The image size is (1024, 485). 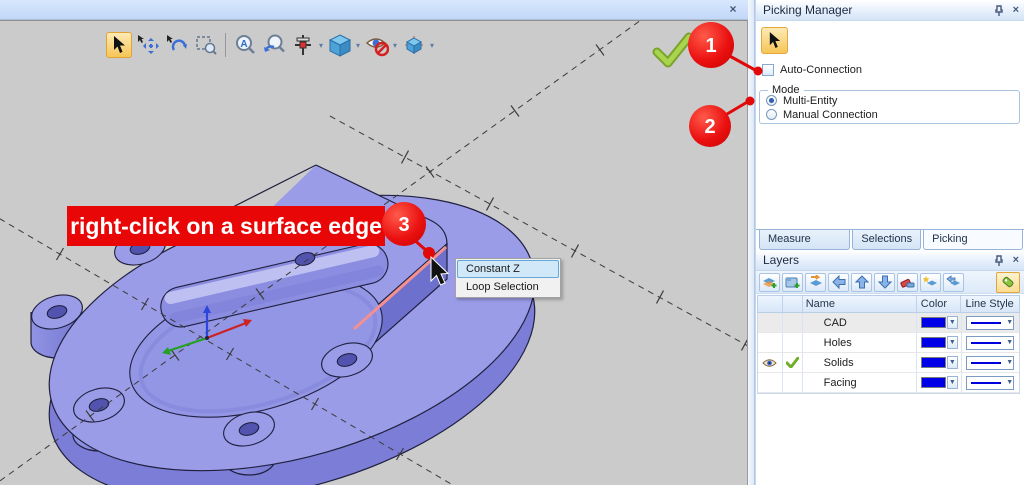 I want to click on visible-eye-icon, so click(x=770, y=363).